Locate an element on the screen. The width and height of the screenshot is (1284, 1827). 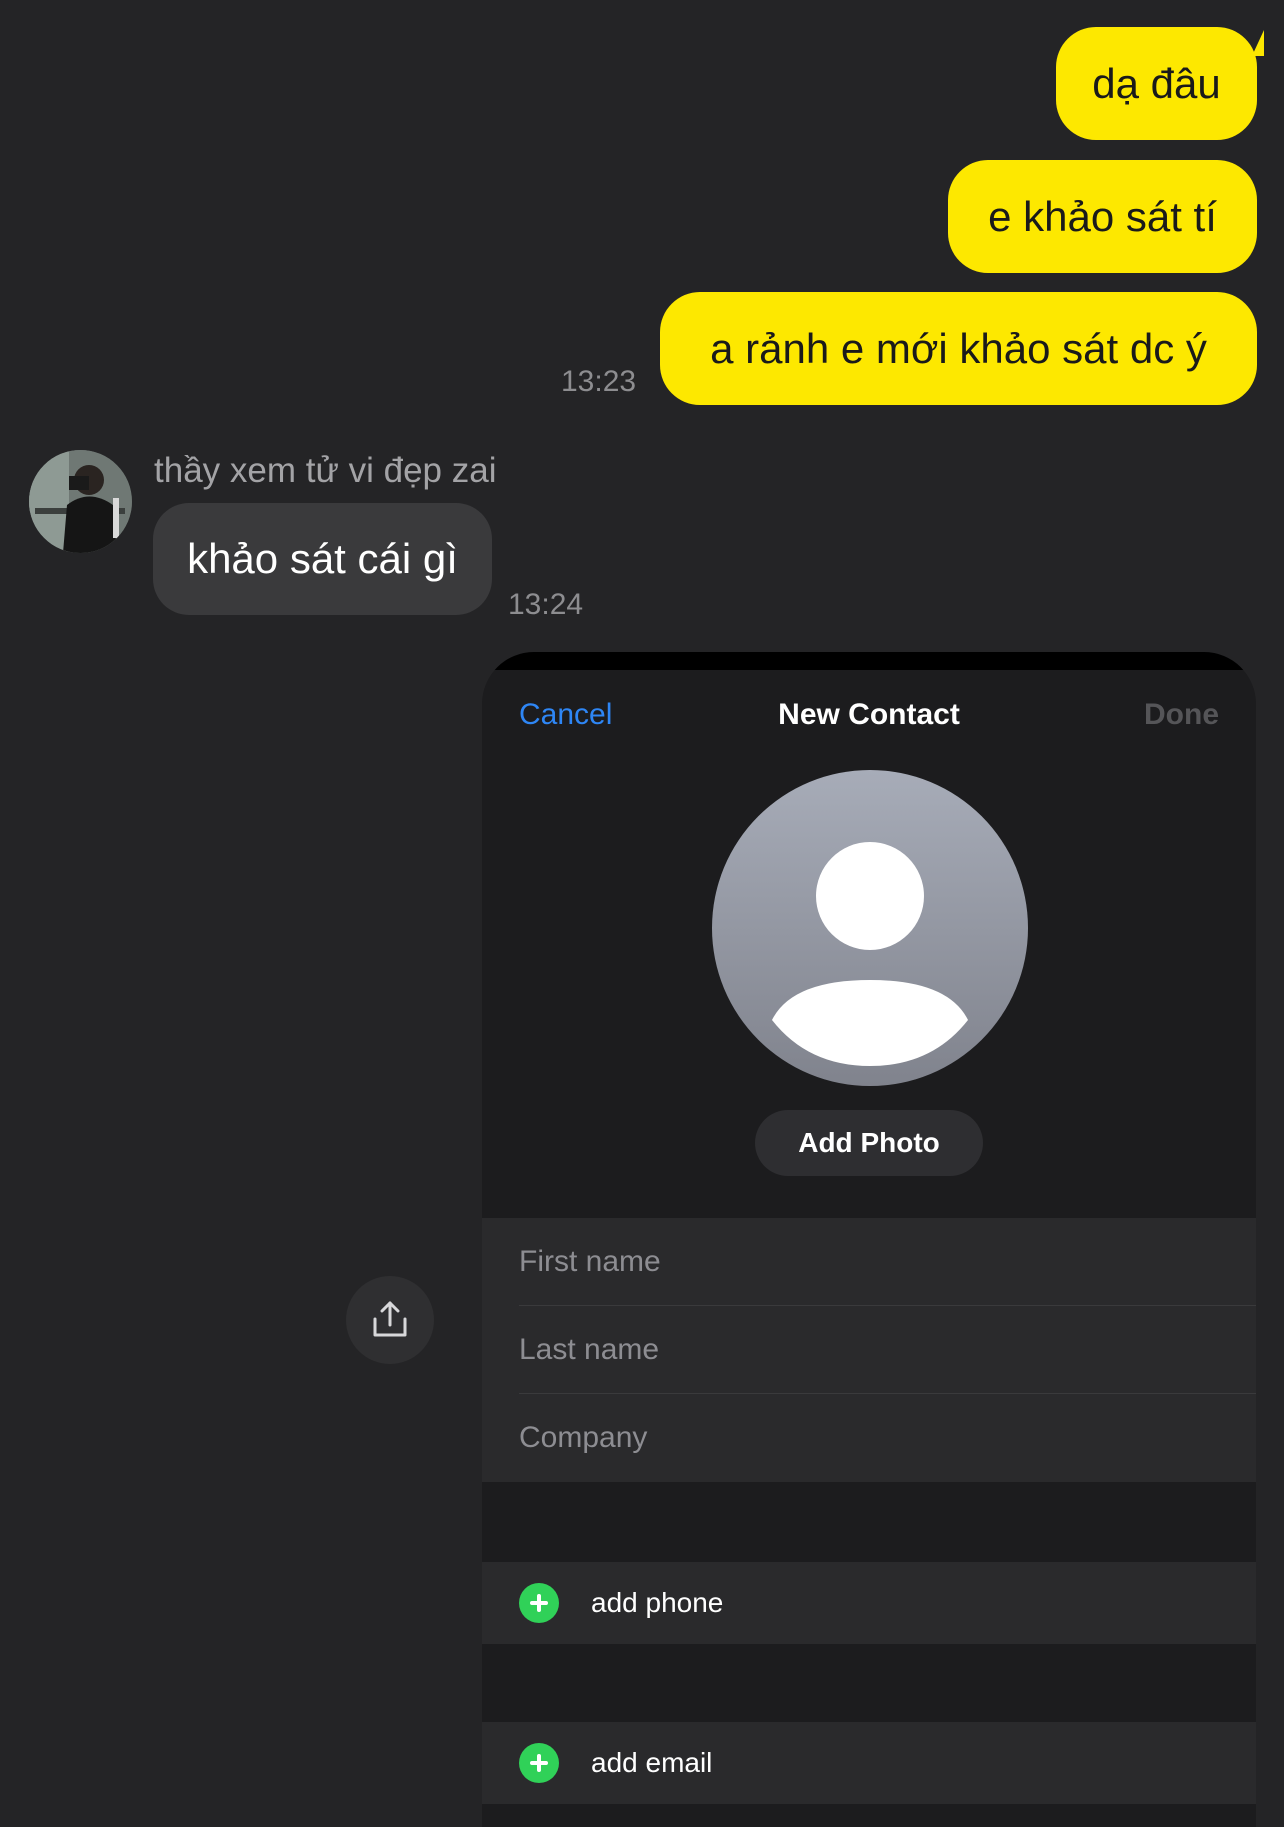
share-icon is located at coordinates (390, 1319).